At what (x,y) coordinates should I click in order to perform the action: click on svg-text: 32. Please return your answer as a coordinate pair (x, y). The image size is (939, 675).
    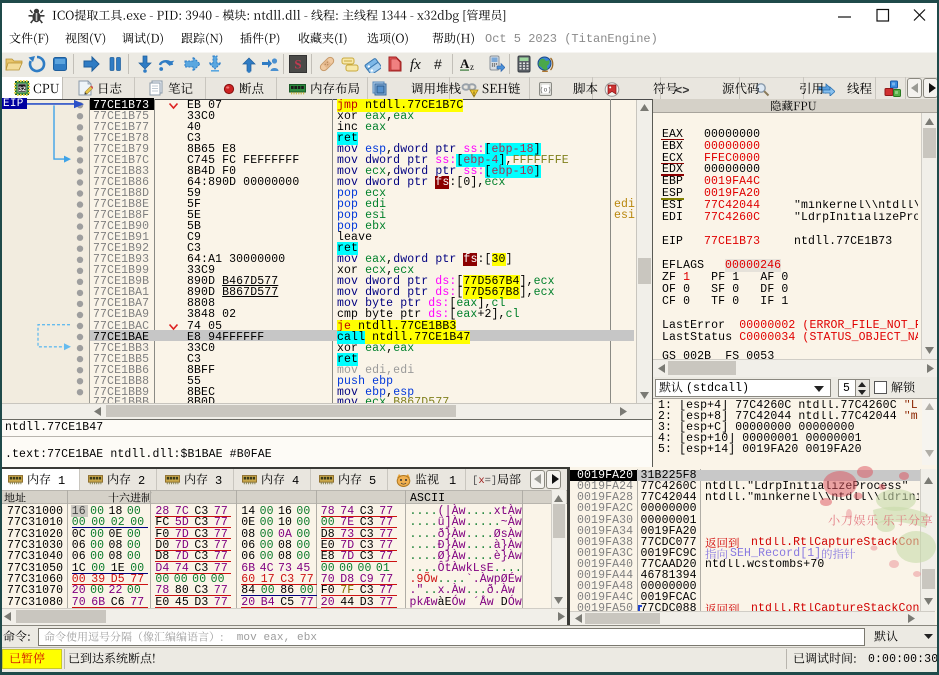
    Looking at the image, I should click on (22, 89).